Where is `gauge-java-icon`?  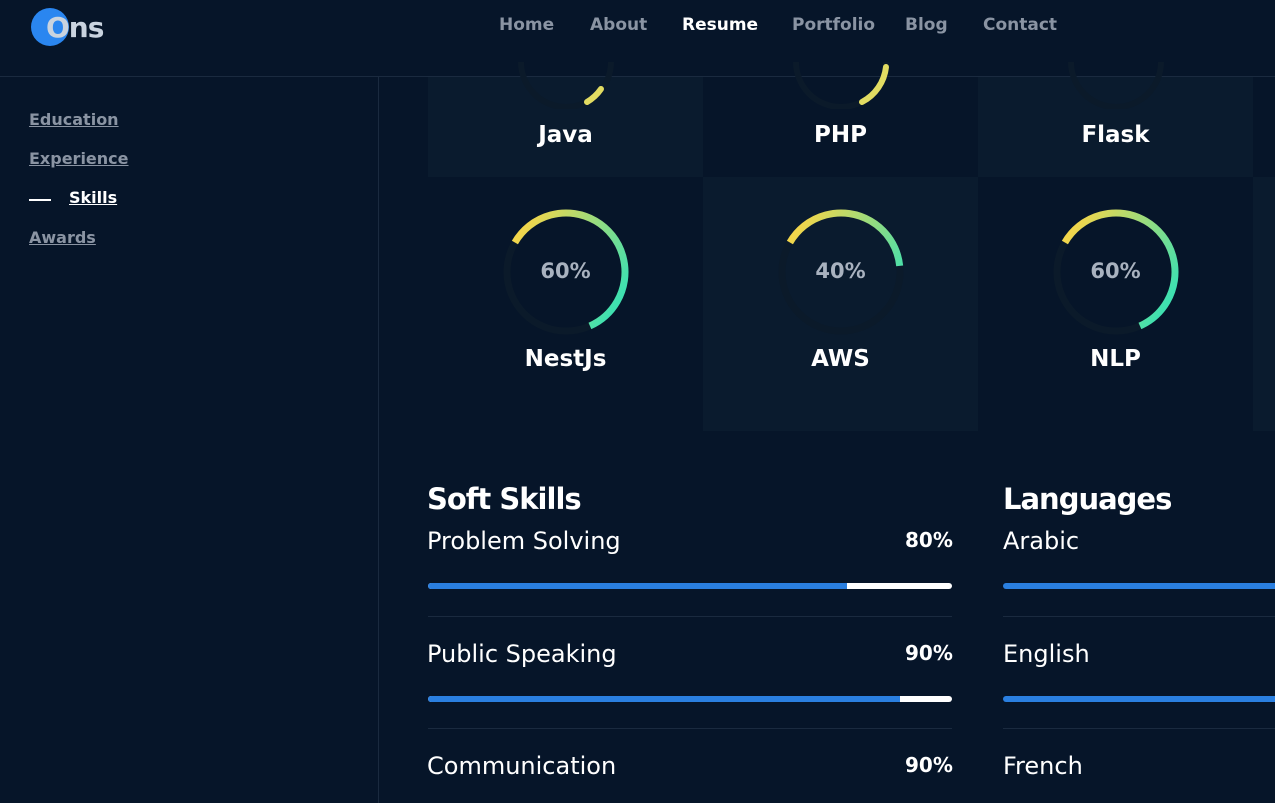
gauge-java-icon is located at coordinates (566, 85).